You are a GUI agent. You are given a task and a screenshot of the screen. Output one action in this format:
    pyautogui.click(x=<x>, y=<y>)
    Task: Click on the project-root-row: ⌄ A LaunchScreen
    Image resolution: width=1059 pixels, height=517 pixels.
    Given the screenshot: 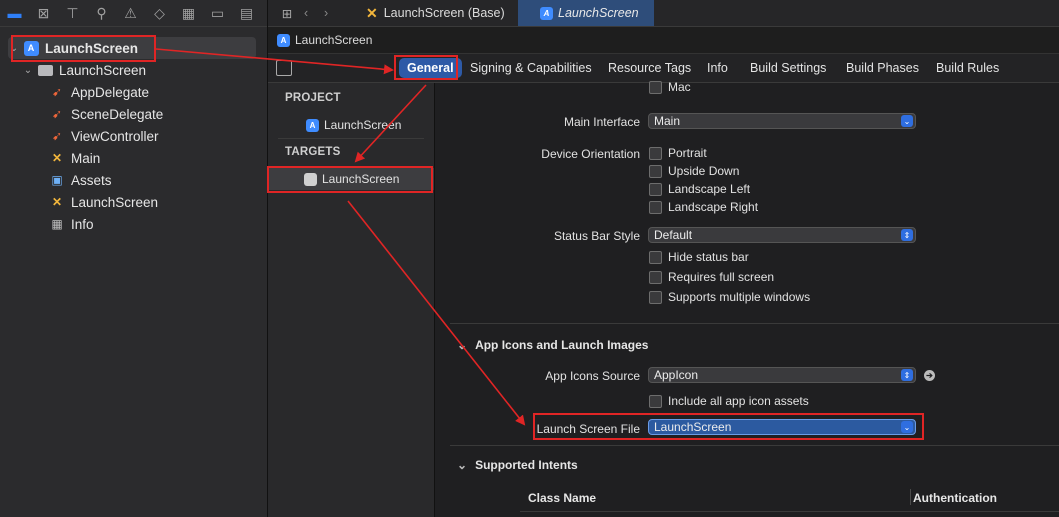 What is the action you would take?
    pyautogui.click(x=132, y=48)
    